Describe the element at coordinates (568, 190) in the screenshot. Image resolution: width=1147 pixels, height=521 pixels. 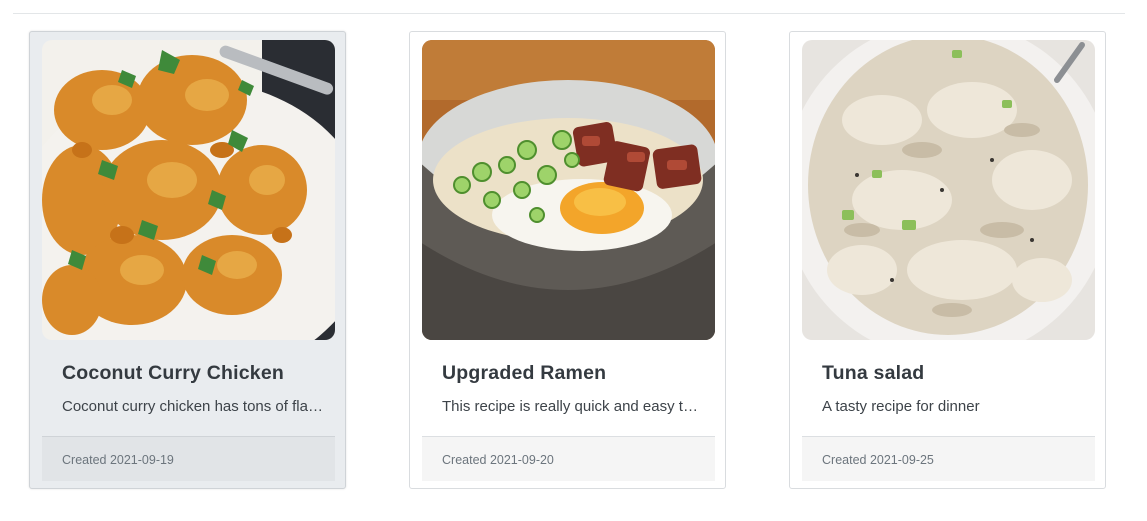
I see `recipe-image-ramen` at that location.